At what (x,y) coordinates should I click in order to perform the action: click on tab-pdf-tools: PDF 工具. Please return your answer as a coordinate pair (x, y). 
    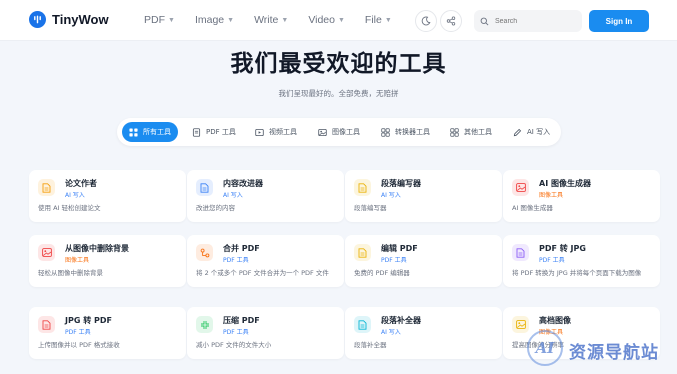
    Looking at the image, I should click on (214, 132).